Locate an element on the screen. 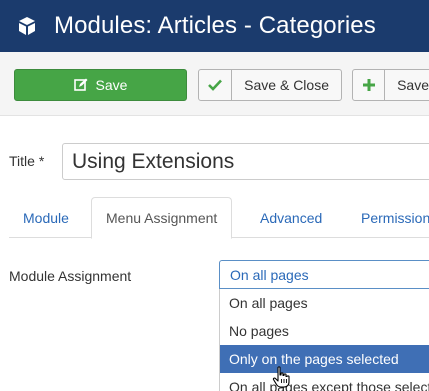 This screenshot has width=429, height=391. option-no-pages: No pages is located at coordinates (324, 331).